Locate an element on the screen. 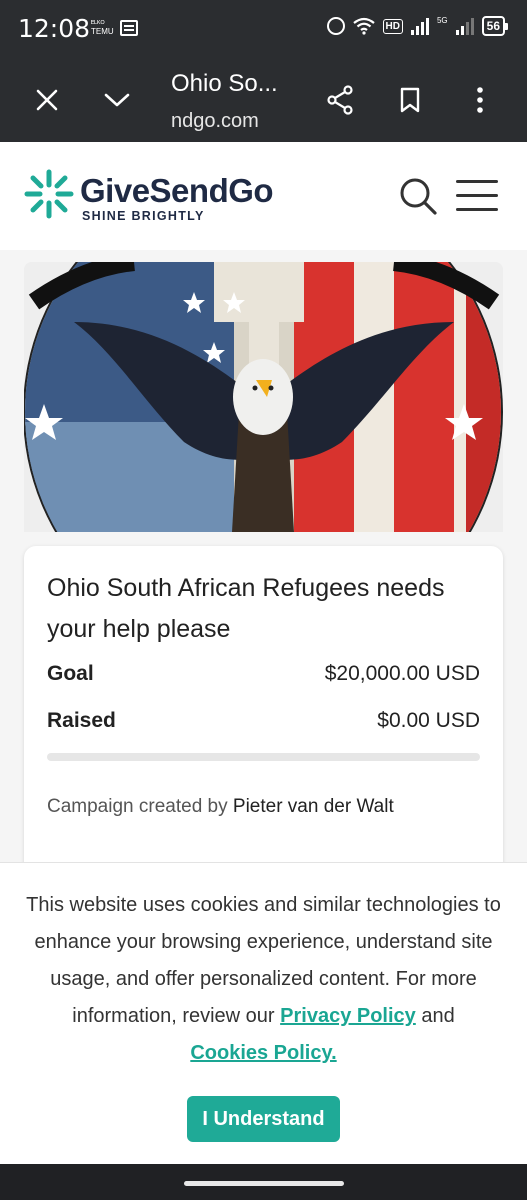  signal-icon is located at coordinates (419, 26).